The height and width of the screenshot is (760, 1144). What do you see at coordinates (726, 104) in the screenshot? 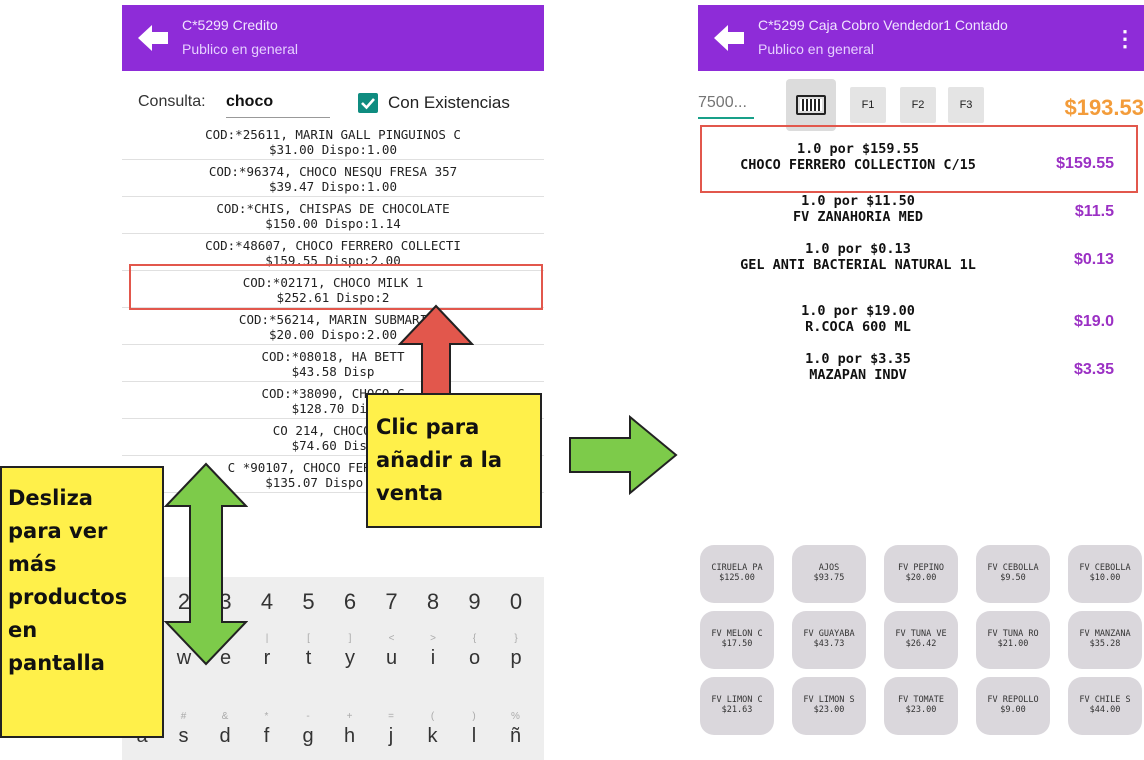
I see `product-code-input` at bounding box center [726, 104].